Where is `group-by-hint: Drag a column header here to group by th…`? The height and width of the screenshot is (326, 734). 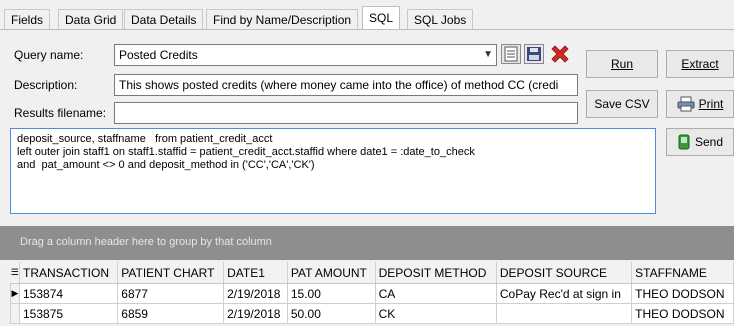 group-by-hint: Drag a column header here to group by th… is located at coordinates (146, 242).